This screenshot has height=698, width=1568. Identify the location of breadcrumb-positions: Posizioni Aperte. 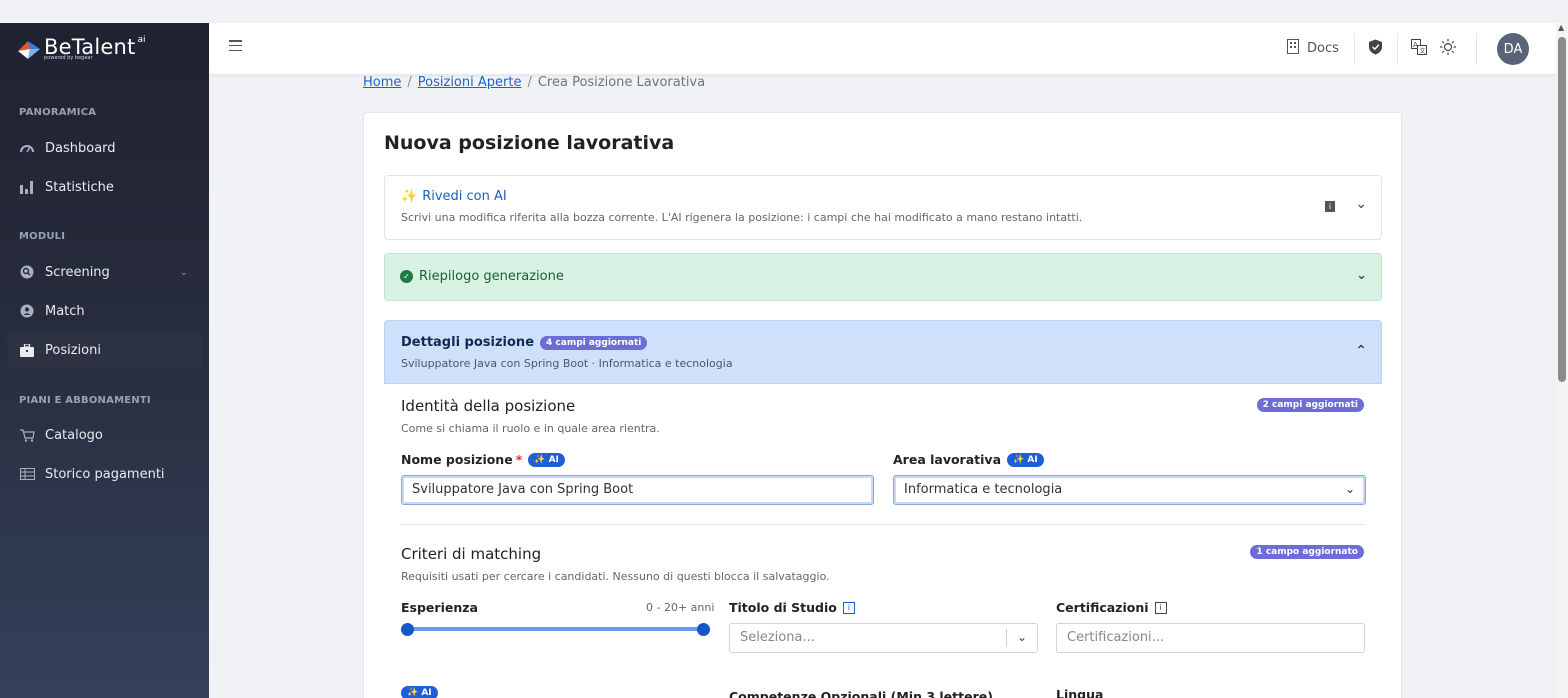
(470, 82).